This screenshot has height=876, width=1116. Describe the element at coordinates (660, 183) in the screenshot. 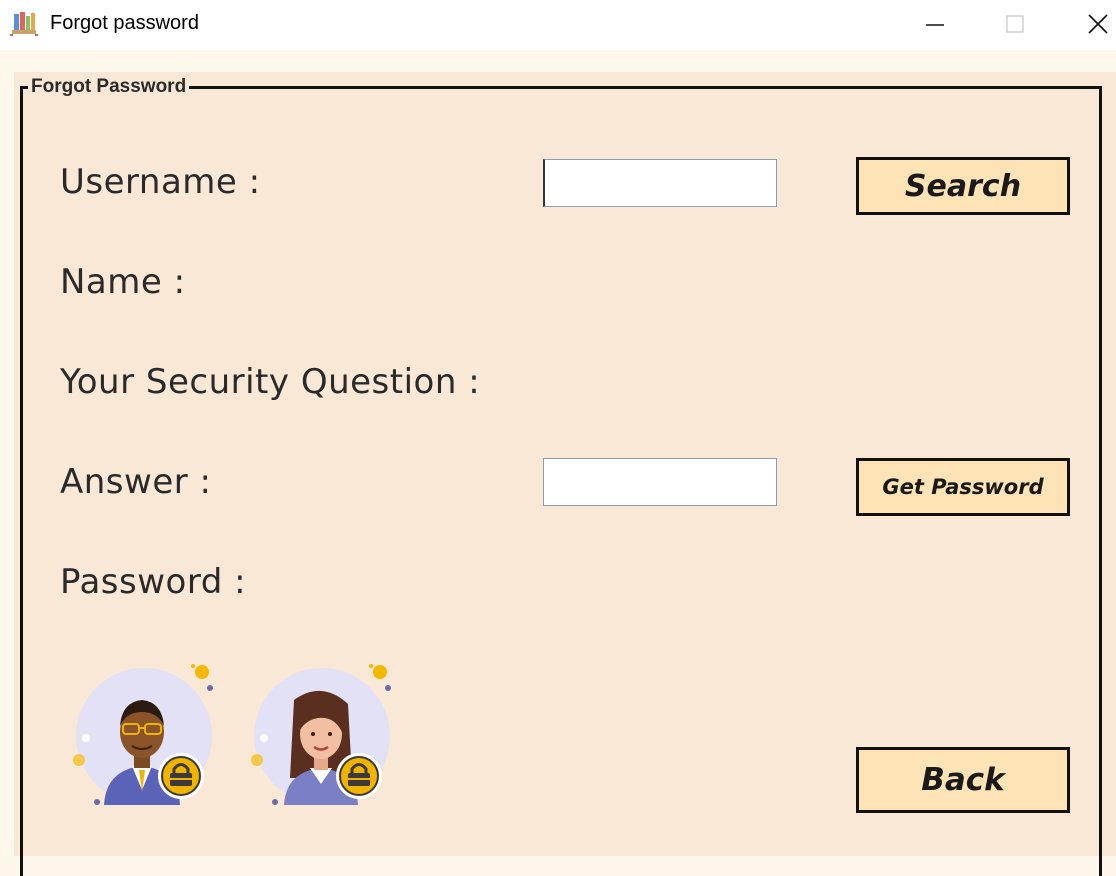

I see `username-input` at that location.